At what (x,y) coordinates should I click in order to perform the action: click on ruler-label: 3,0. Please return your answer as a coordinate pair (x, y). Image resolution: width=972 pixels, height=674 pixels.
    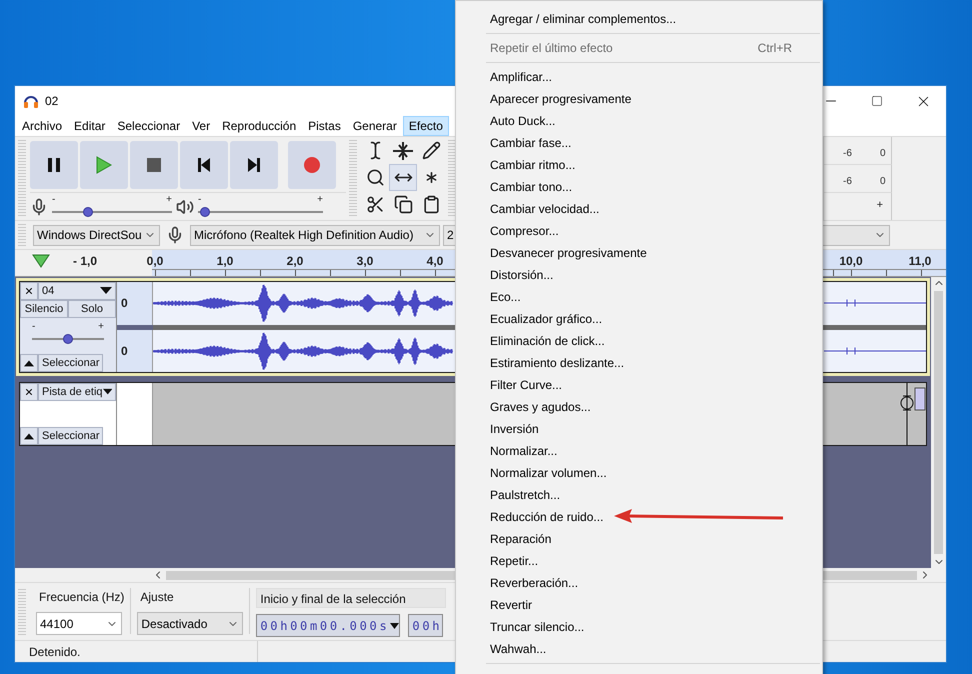
    Looking at the image, I should click on (365, 261).